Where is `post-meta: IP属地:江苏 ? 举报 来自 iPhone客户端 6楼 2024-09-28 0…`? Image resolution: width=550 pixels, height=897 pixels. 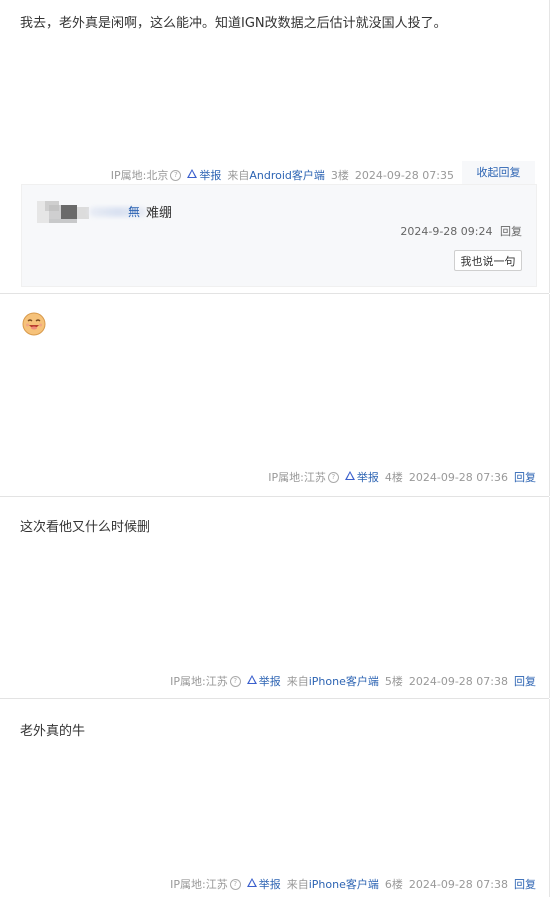
post-meta: IP属地:江苏 ? 举报 来自 iPhone客户端 6楼 2024-09-28 0… is located at coordinates (353, 884).